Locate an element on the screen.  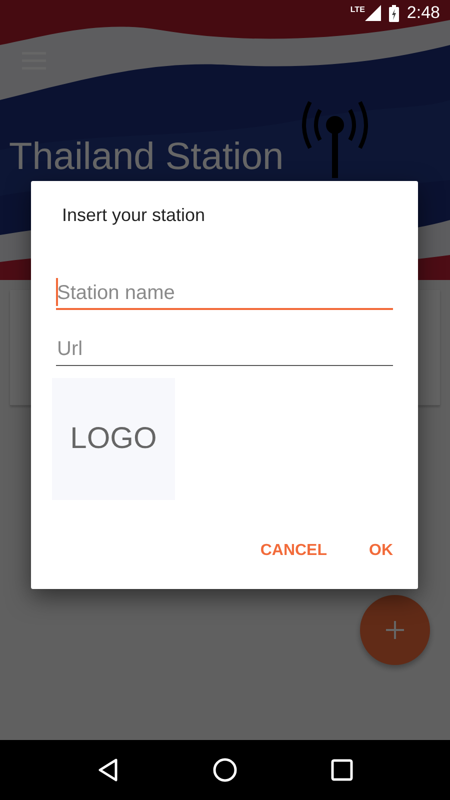
text-field: Station name is located at coordinates (224, 290).